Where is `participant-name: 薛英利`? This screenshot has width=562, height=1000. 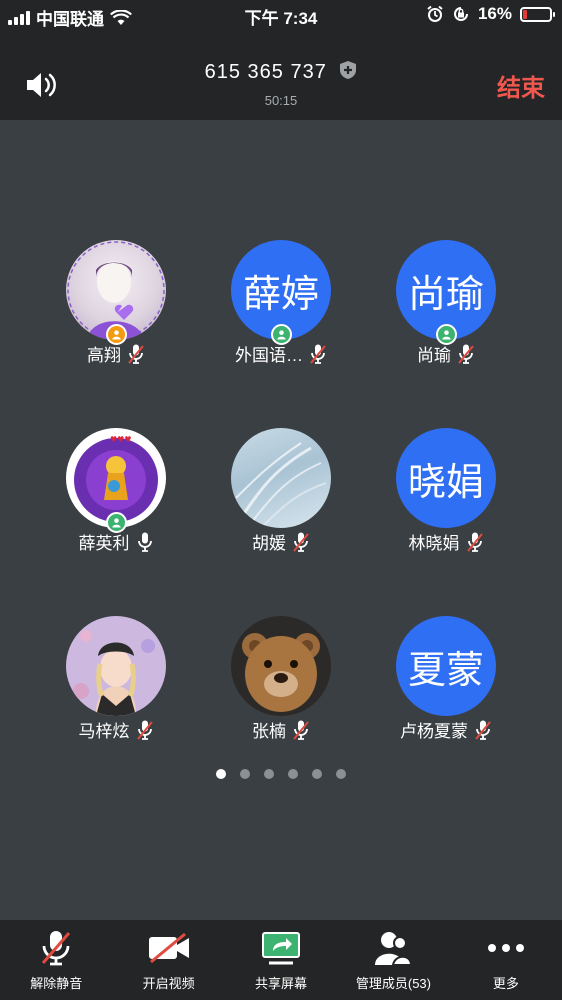 participant-name: 薛英利 is located at coordinates (104, 543).